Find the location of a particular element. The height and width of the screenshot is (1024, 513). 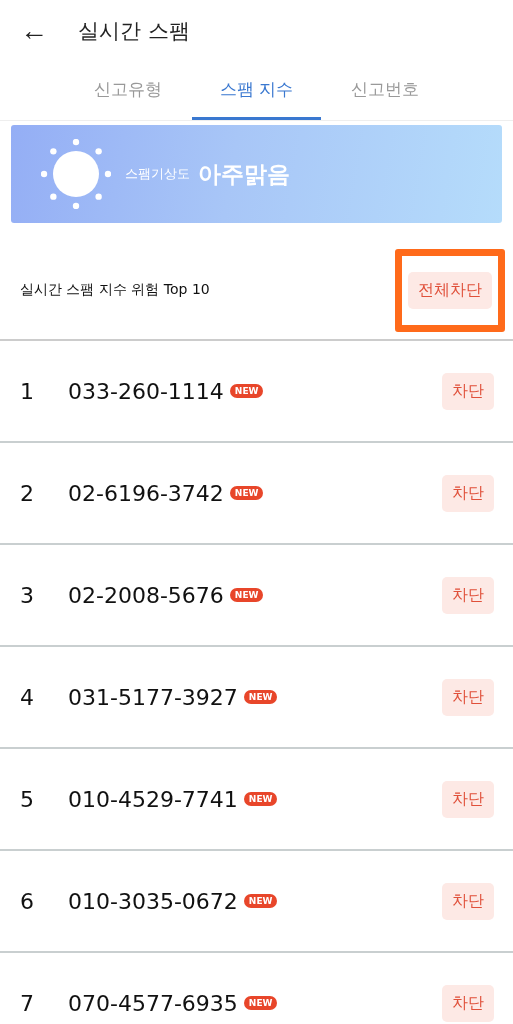

phone-number: 02-6196-3742 is located at coordinates (146, 493).